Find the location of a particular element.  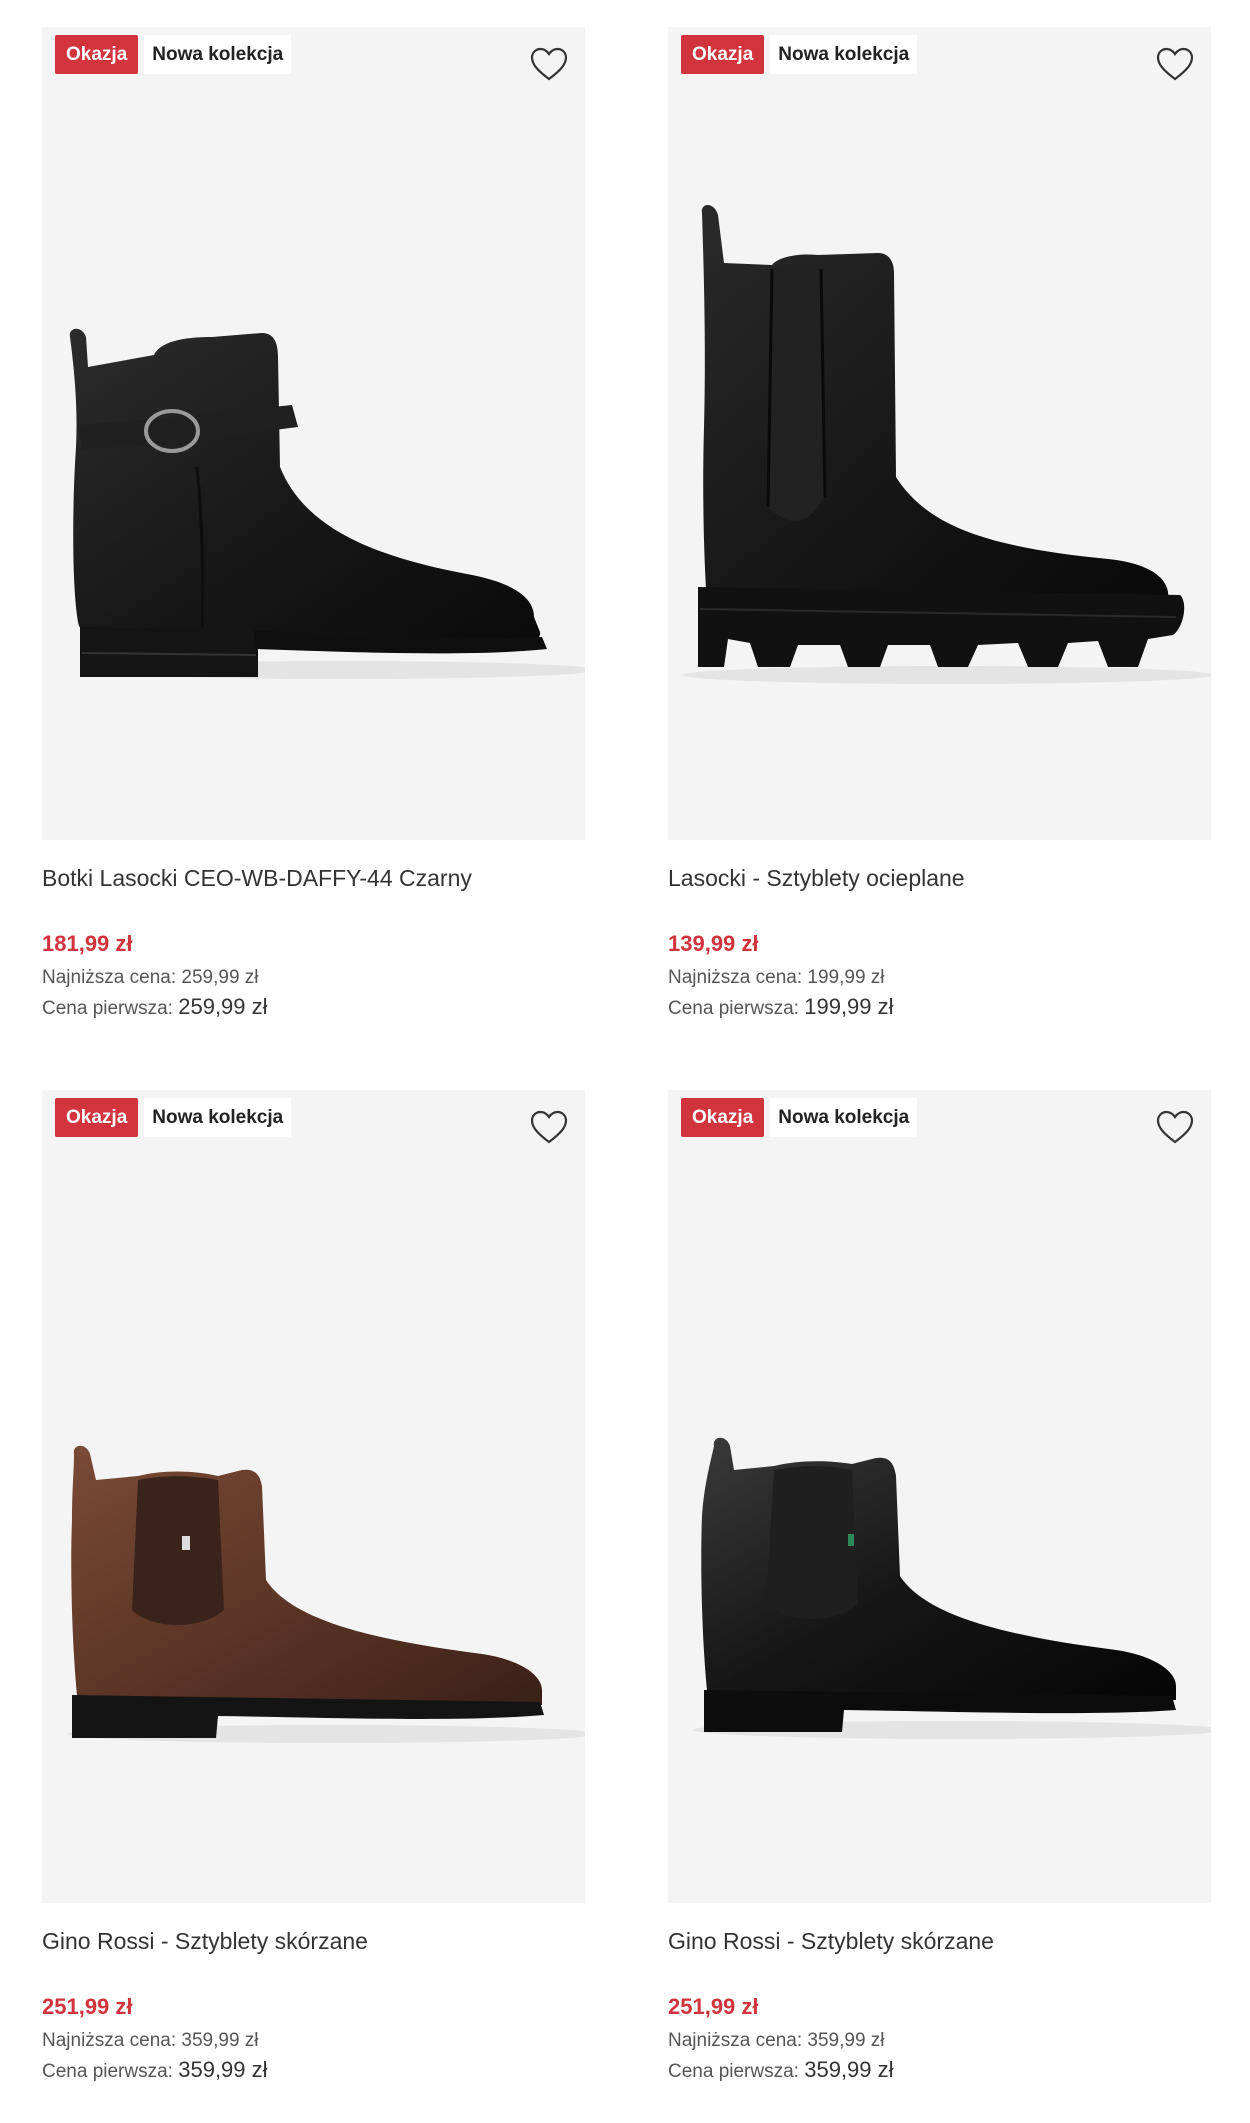

first-price-value: 199,99 zł is located at coordinates (849, 1006).